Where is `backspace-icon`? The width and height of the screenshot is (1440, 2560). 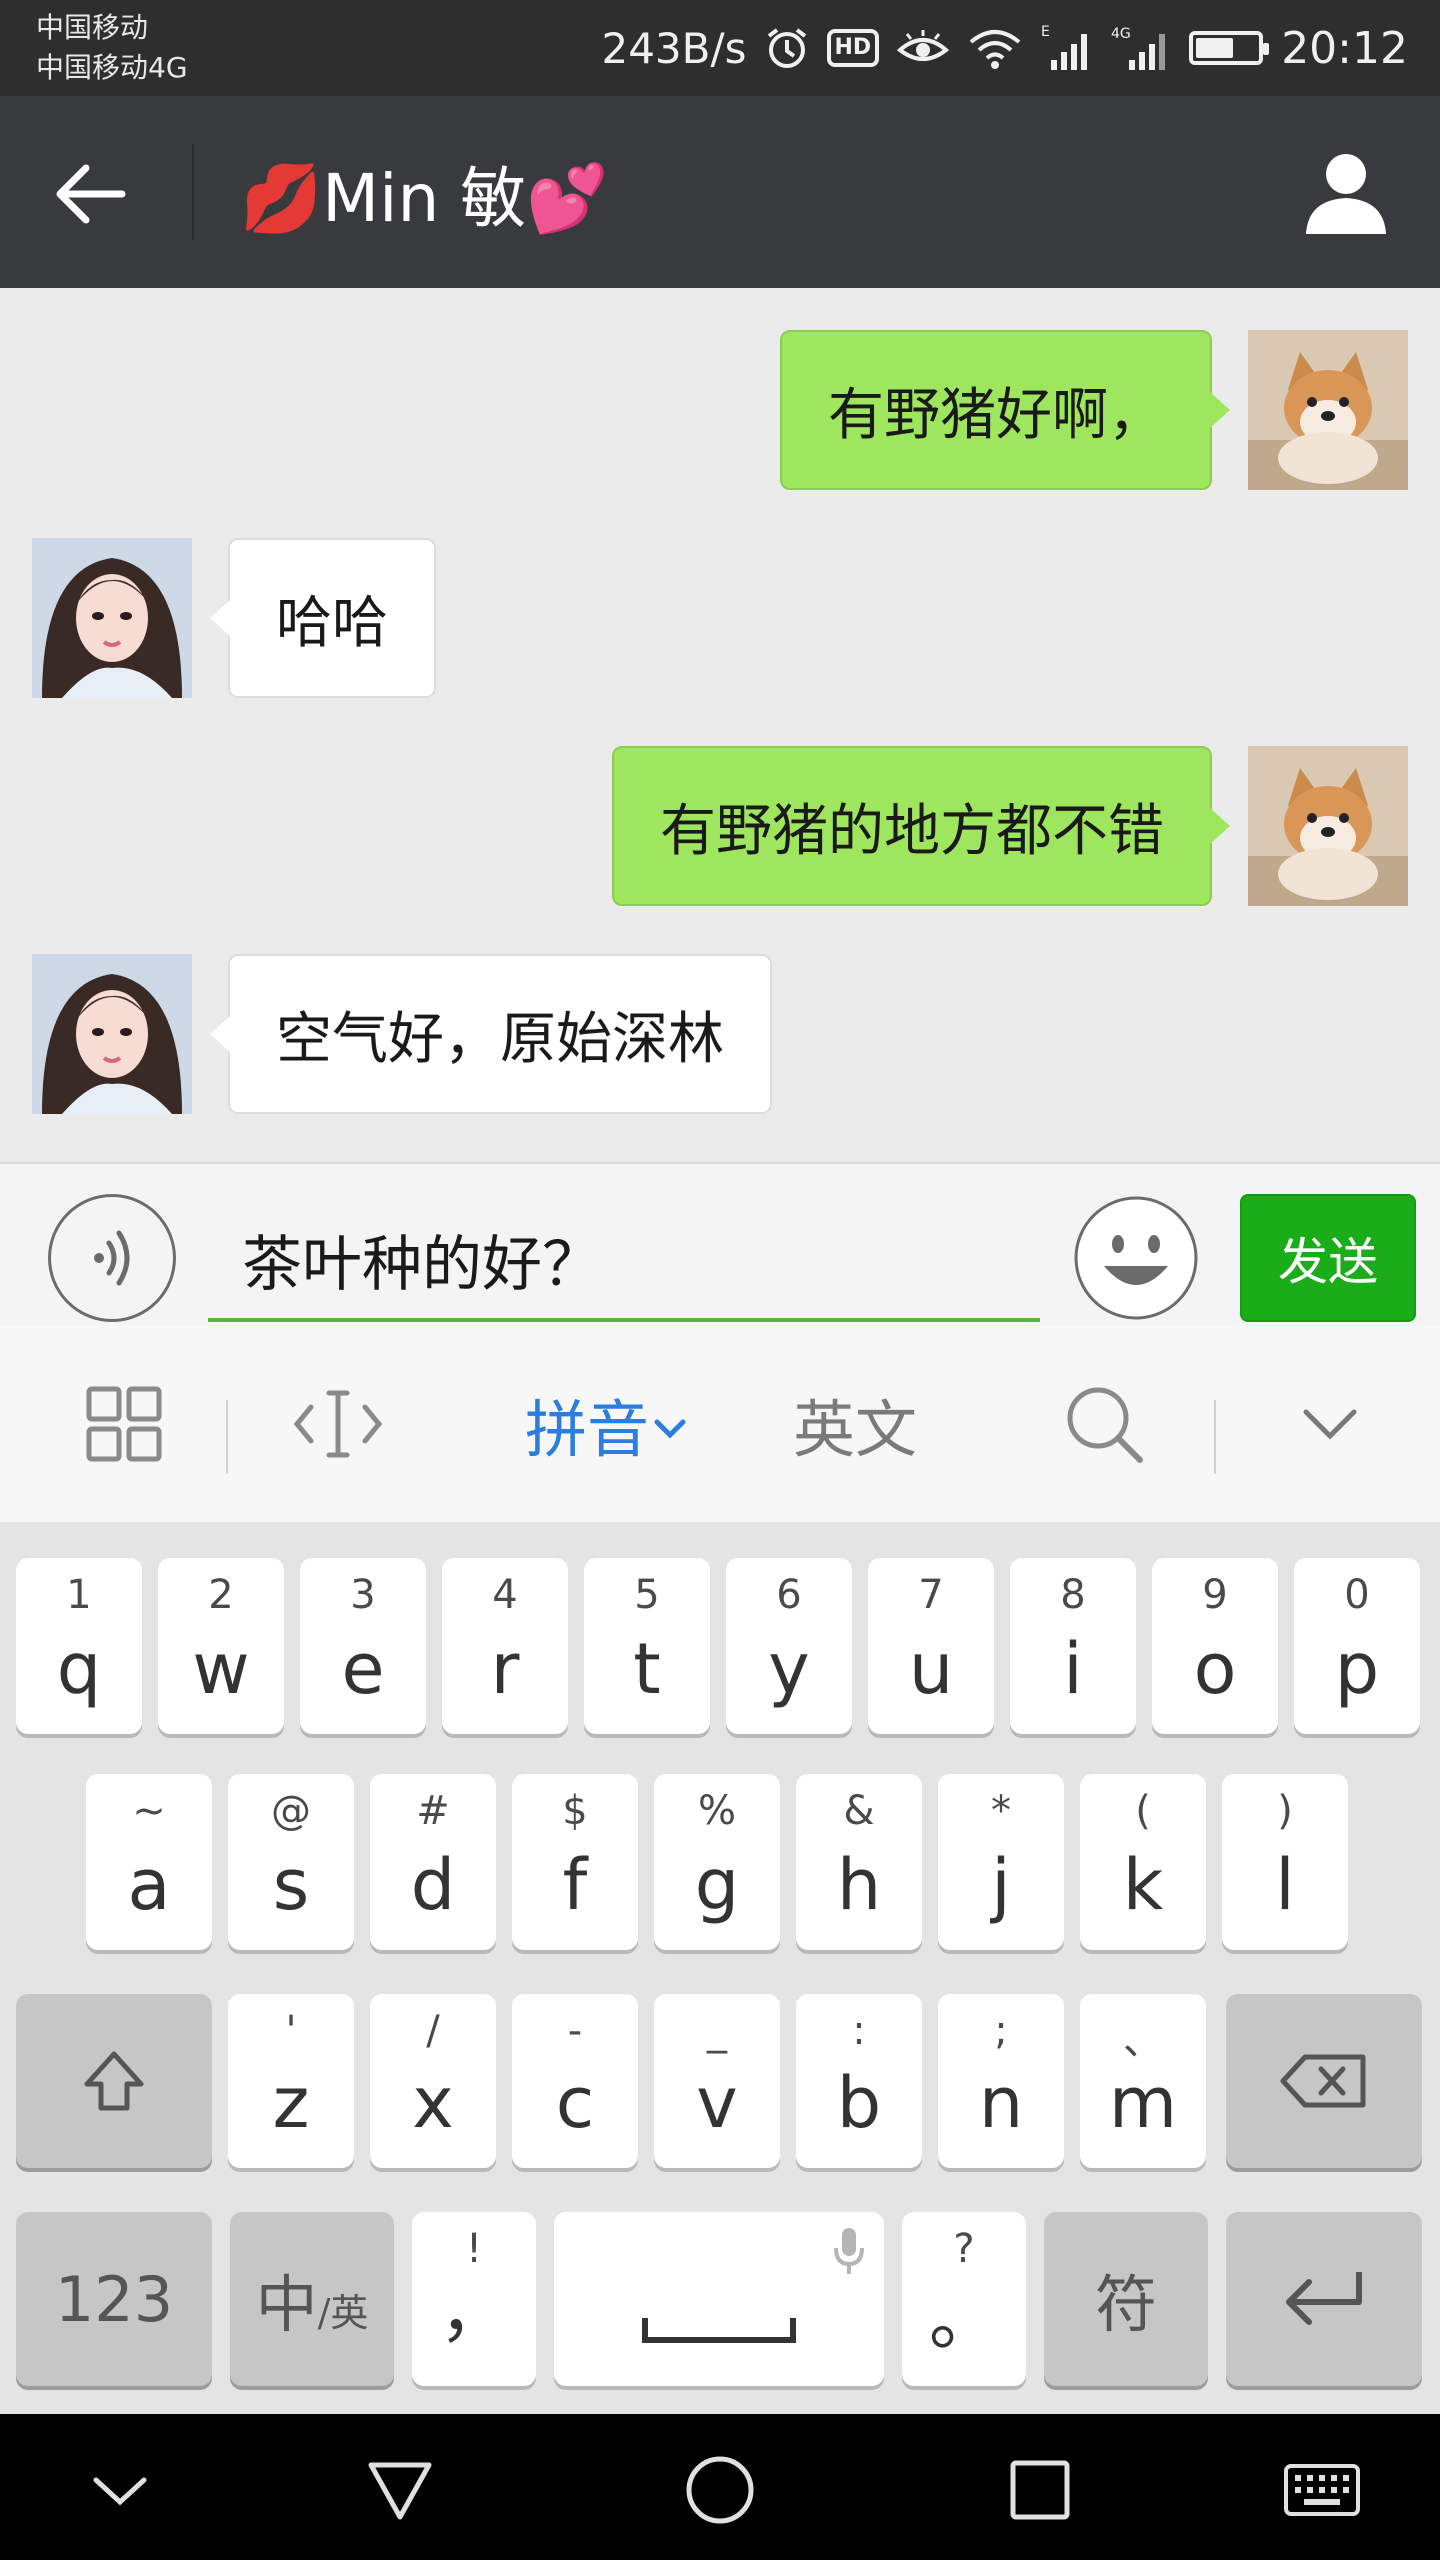
backspace-icon is located at coordinates (1323, 2081).